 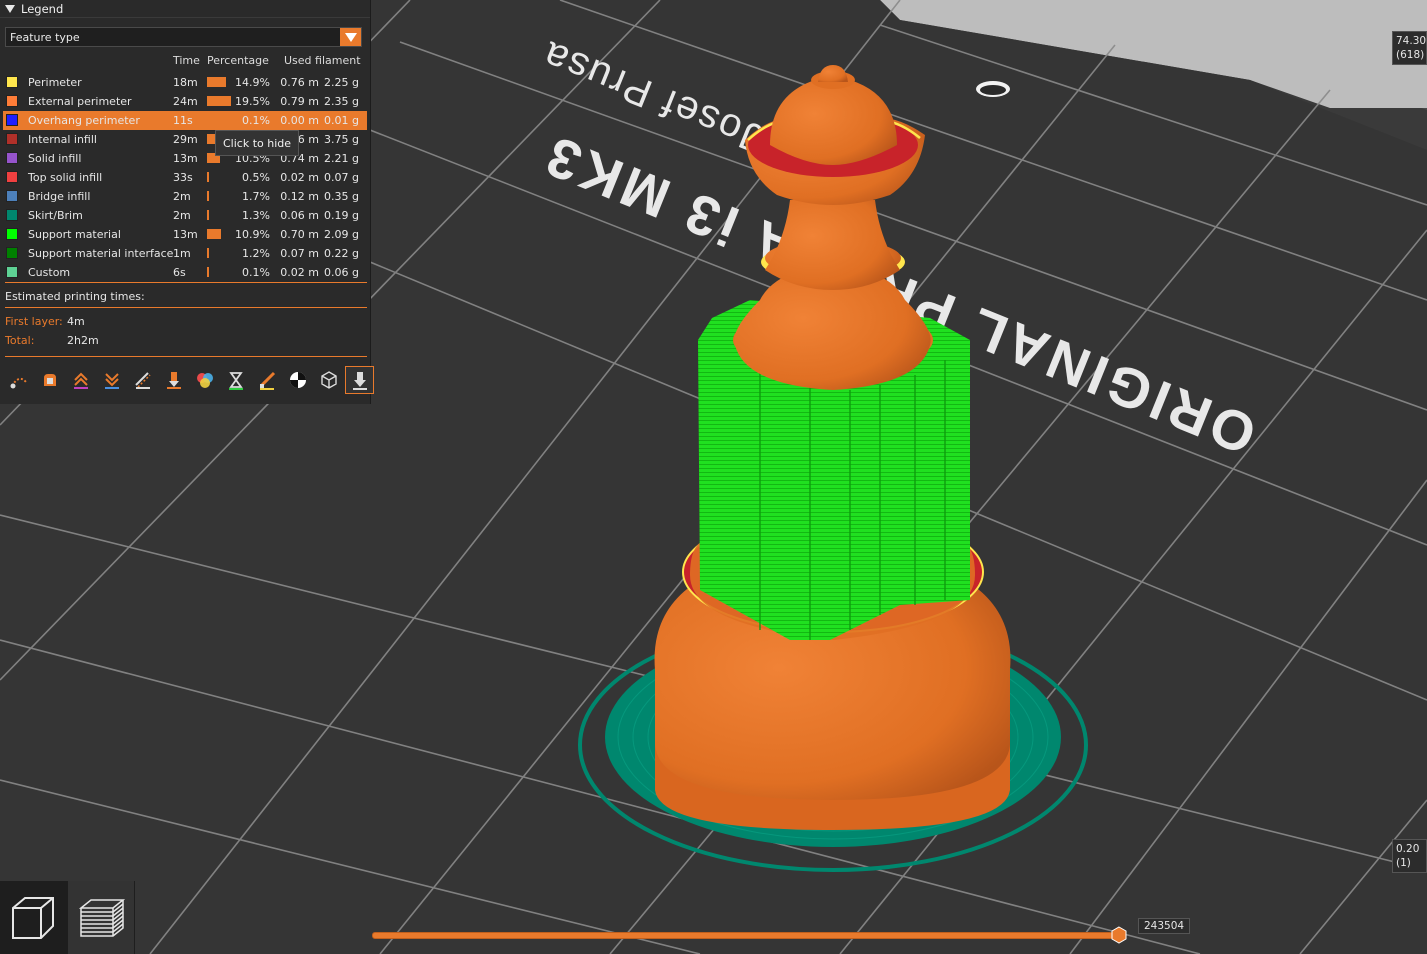 I want to click on moves-slider-value: 243504, so click(x=1164, y=926).